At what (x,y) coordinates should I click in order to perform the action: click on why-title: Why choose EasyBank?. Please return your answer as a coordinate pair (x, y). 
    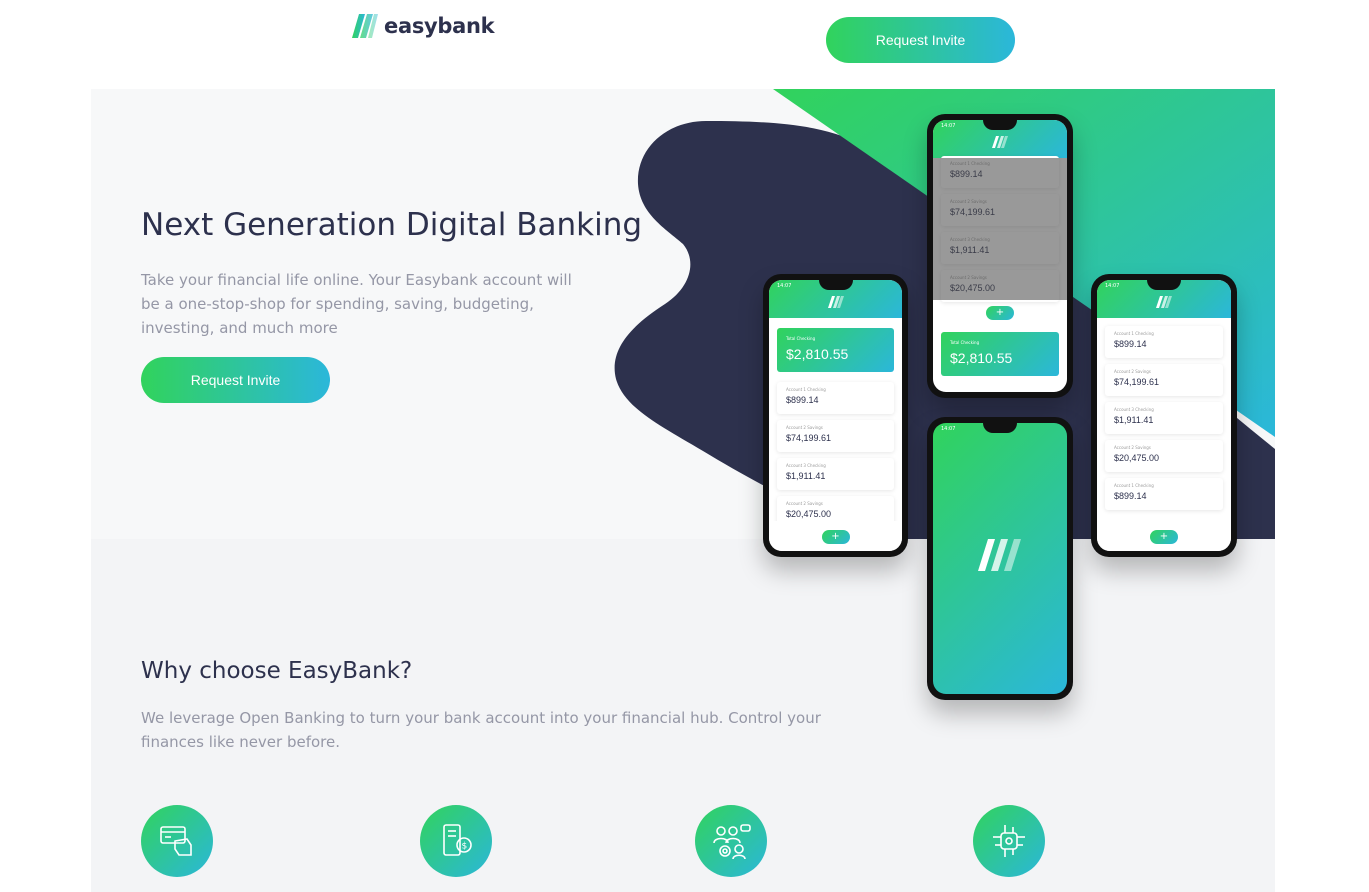
    Looking at the image, I should click on (277, 671).